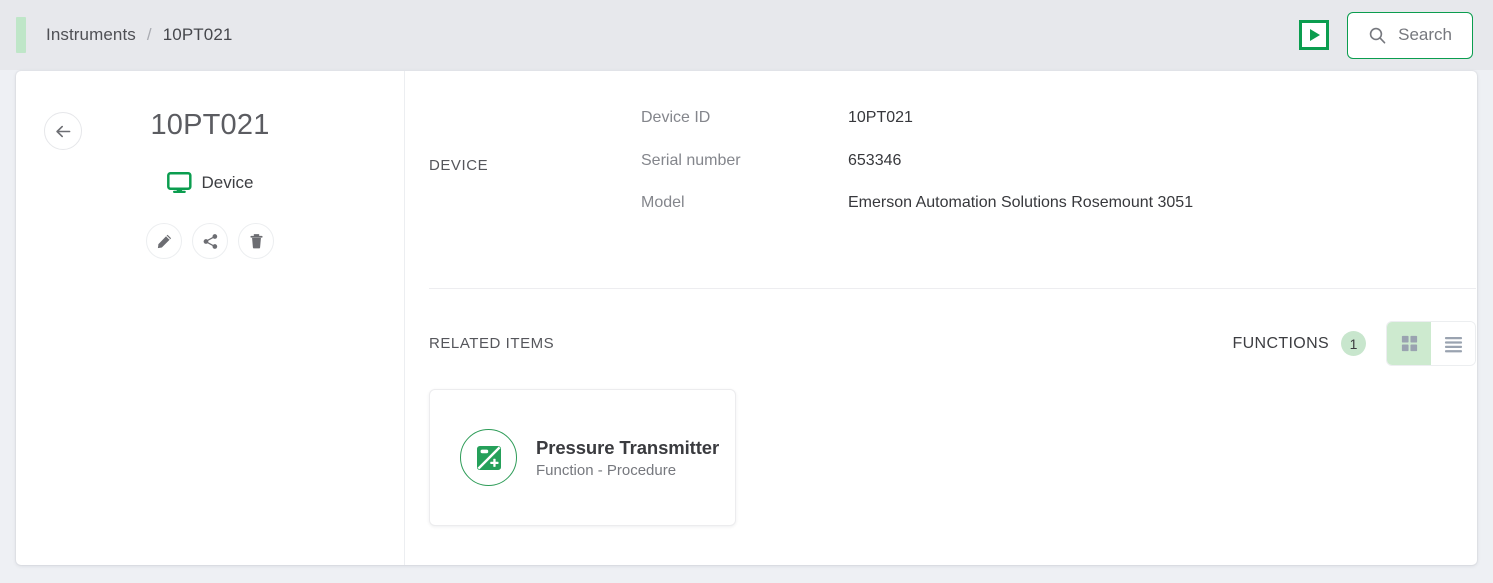  I want to click on list-view-icon, so click(1453, 345).